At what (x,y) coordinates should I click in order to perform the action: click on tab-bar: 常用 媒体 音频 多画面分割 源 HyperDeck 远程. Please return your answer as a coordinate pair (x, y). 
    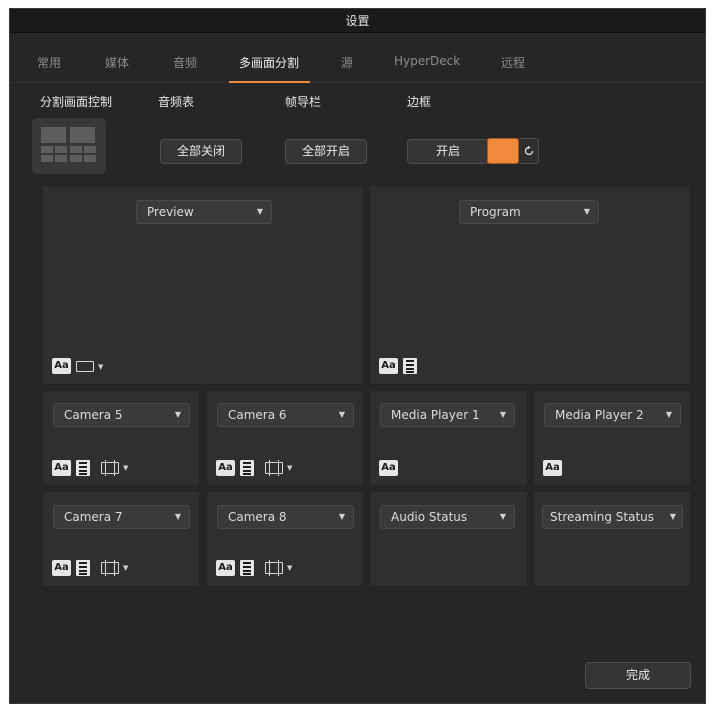
    Looking at the image, I should click on (357, 66).